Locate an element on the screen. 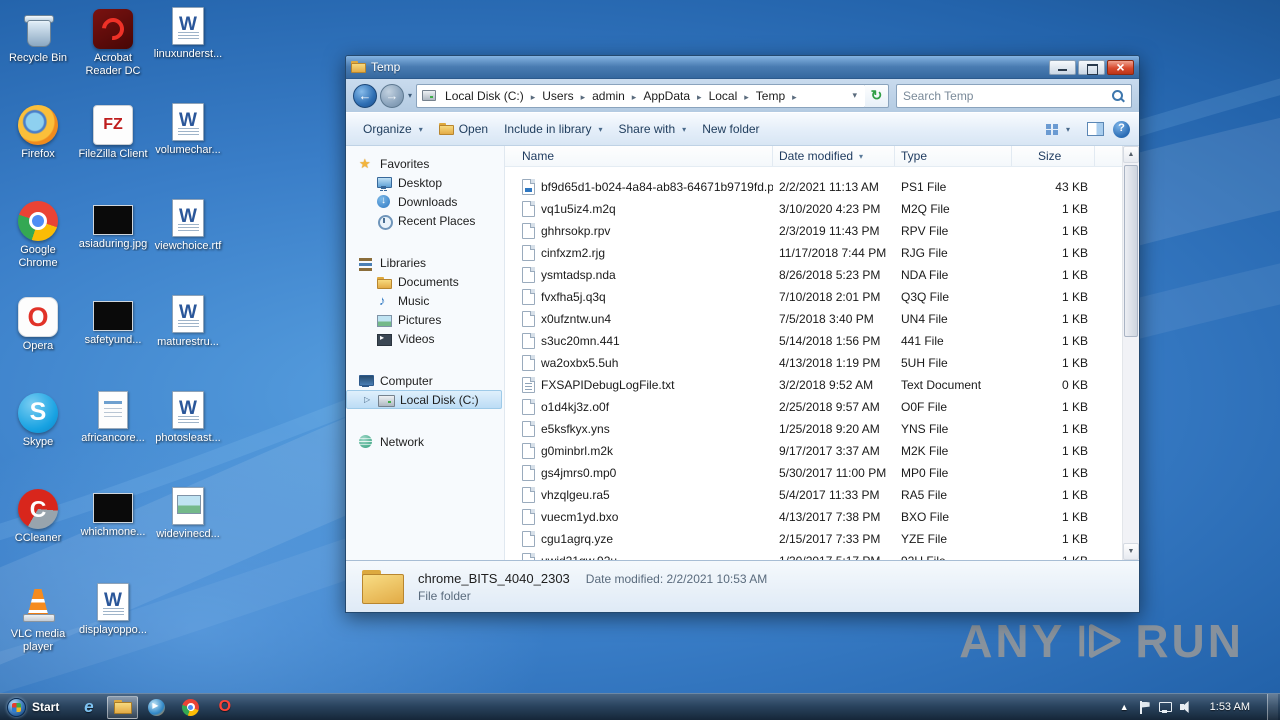 The height and width of the screenshot is (720, 1280). taskbar-item-media-player is located at coordinates (156, 707).